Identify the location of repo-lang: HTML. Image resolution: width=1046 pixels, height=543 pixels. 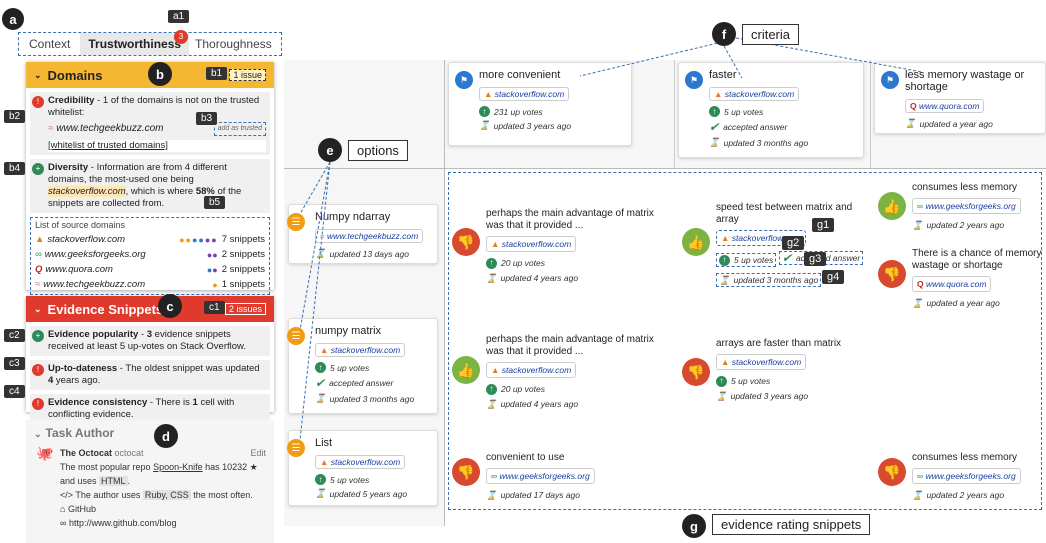
(113, 481).